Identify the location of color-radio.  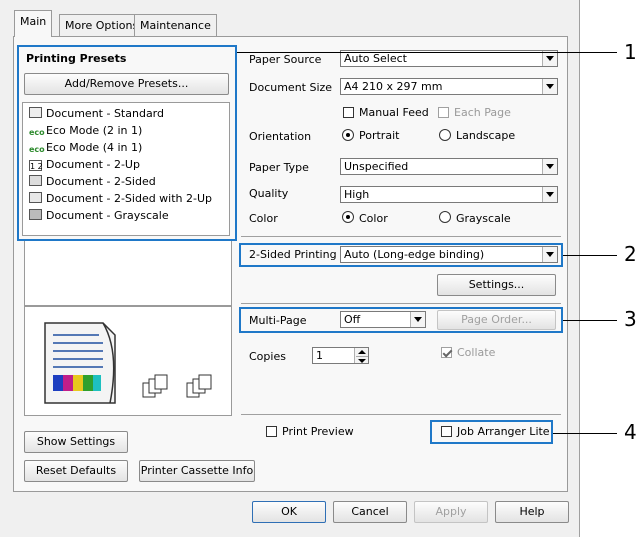
(348, 217).